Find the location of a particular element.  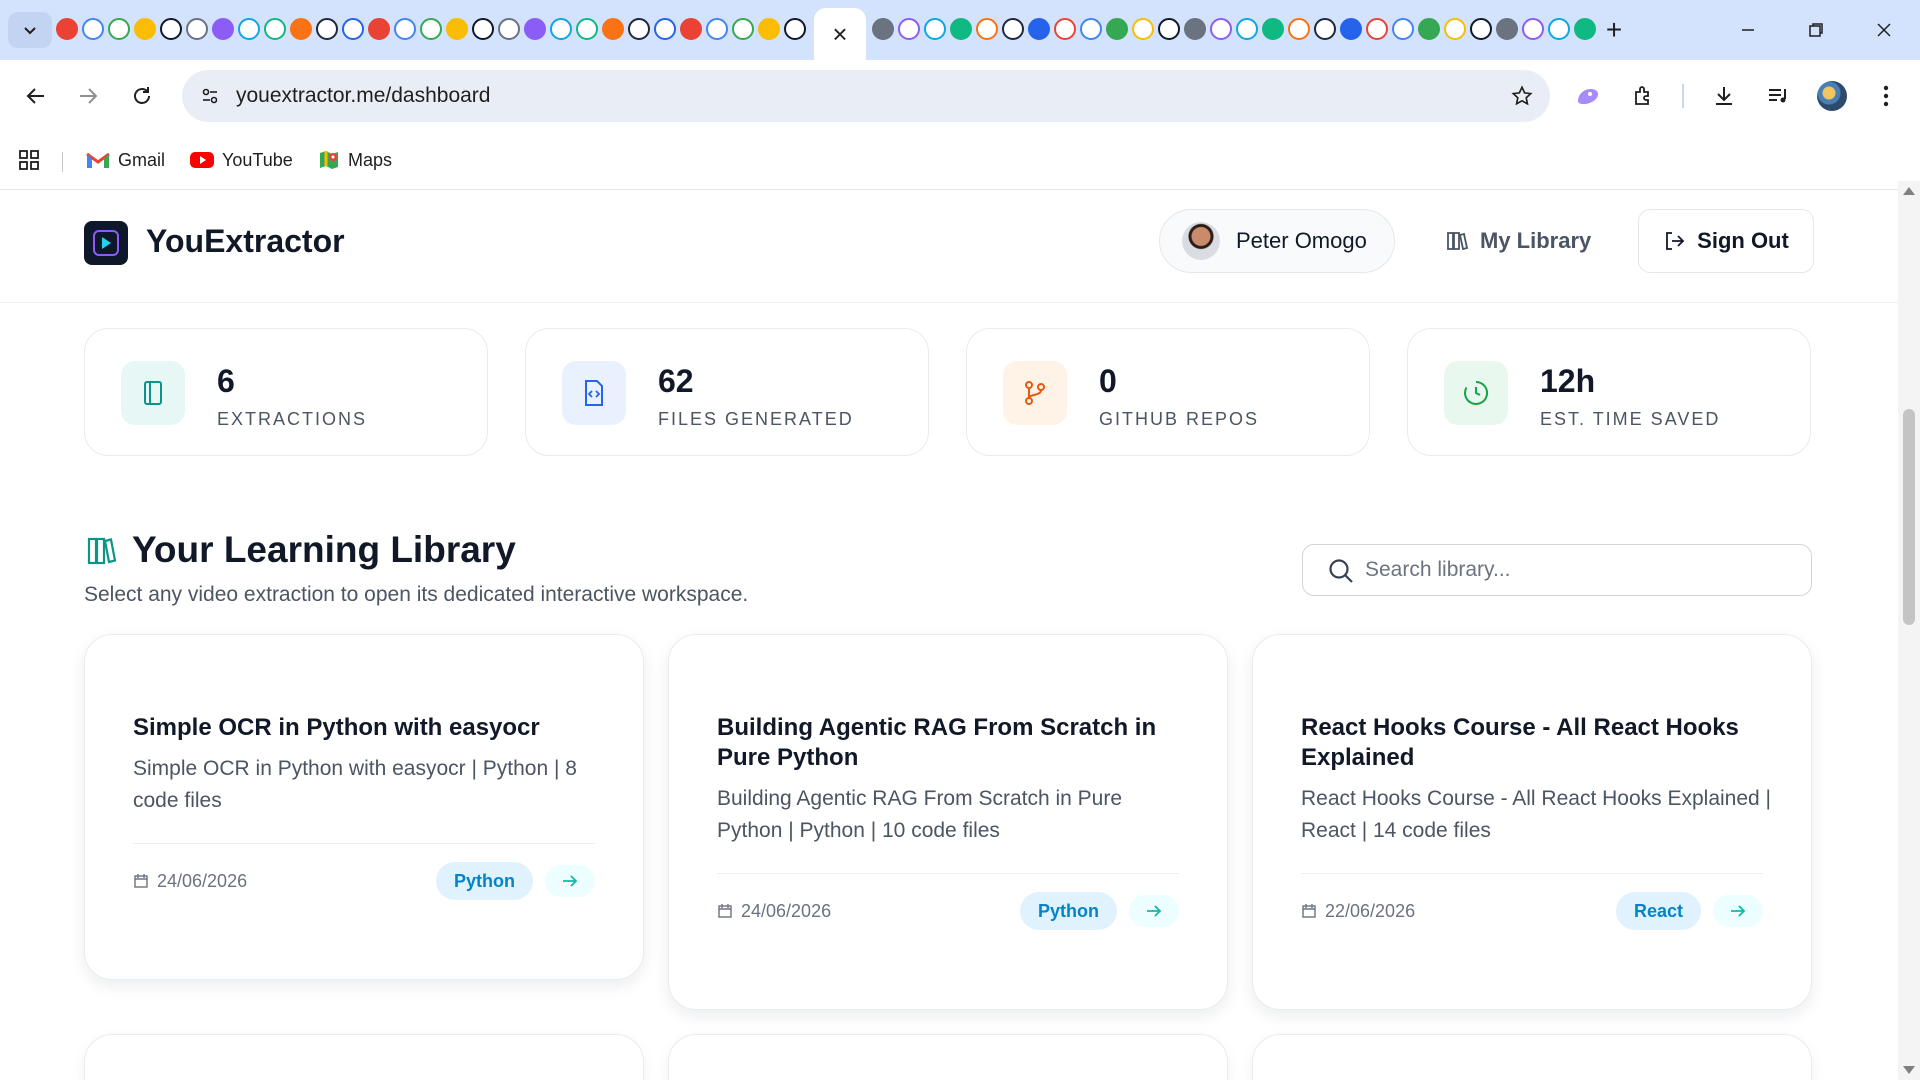

extensions-puzzle-icon is located at coordinates (1644, 96).